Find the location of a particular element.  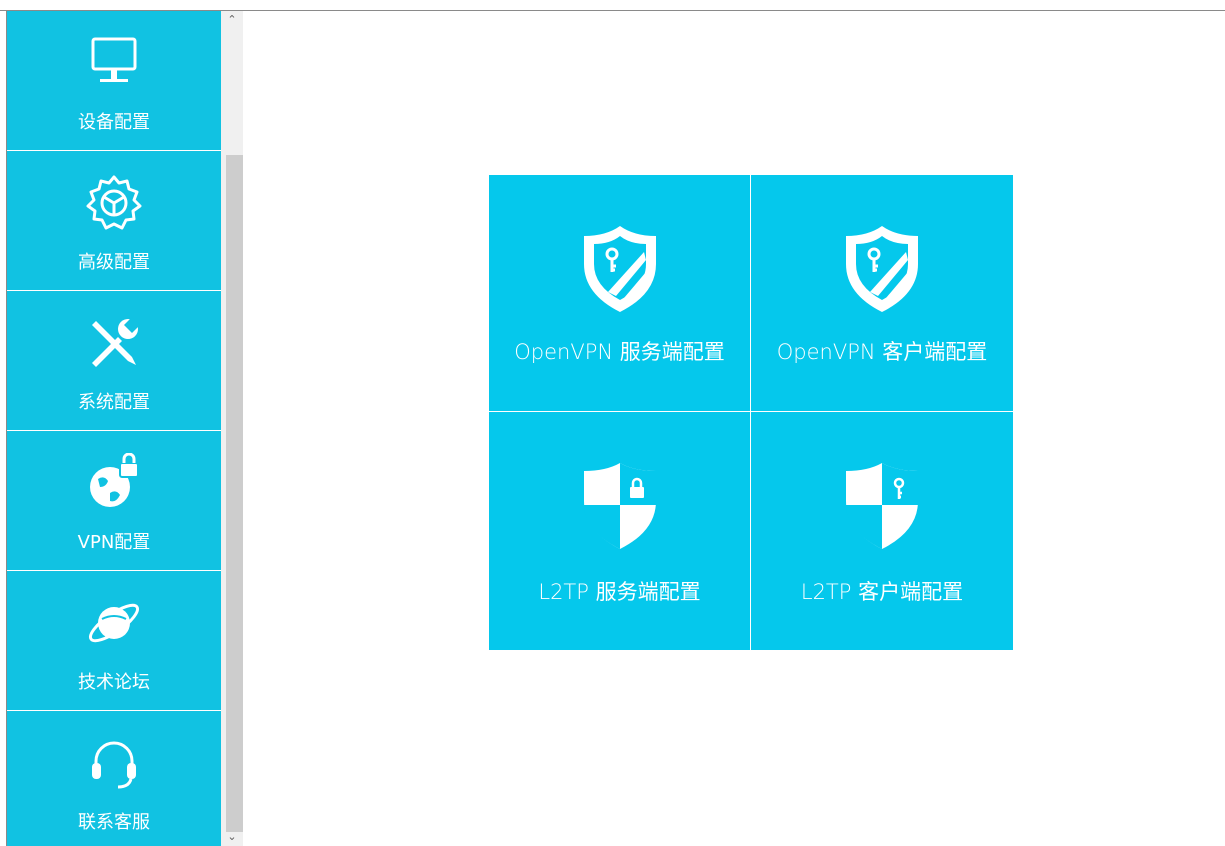

tile-label: OpenVPN 客户端配置 is located at coordinates (882, 352).